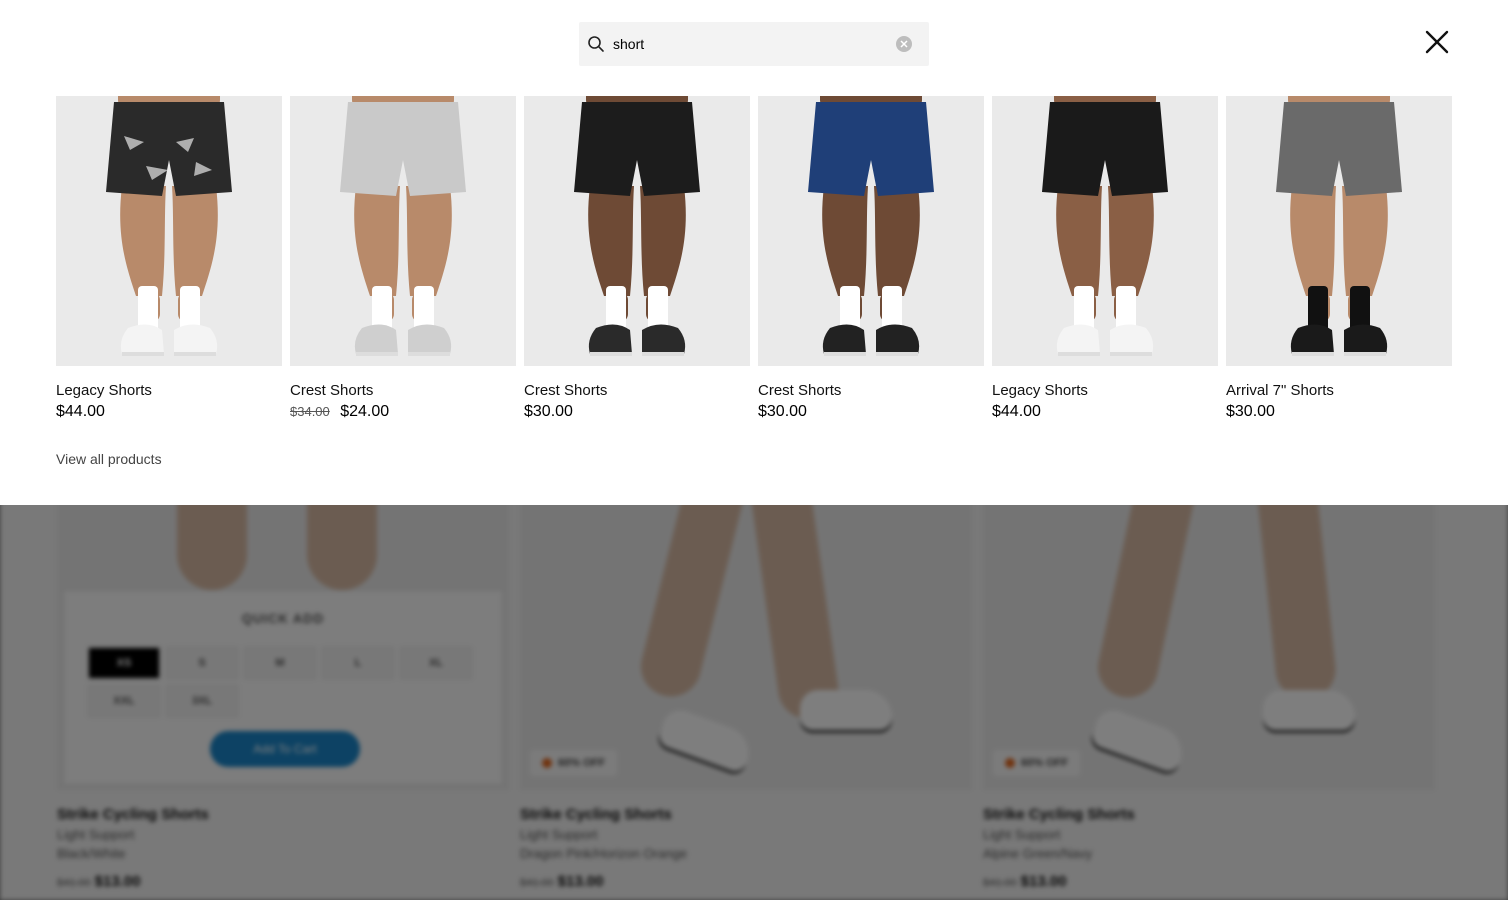 The height and width of the screenshot is (900, 1508). I want to click on product-name: Arrival 7" Shorts, so click(1339, 390).